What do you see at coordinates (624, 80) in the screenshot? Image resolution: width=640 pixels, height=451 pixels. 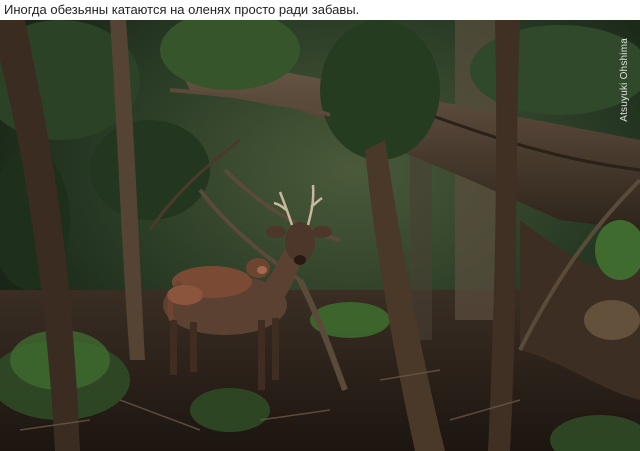 I see `photo-credit: Atsuyuki Ohshima` at bounding box center [624, 80].